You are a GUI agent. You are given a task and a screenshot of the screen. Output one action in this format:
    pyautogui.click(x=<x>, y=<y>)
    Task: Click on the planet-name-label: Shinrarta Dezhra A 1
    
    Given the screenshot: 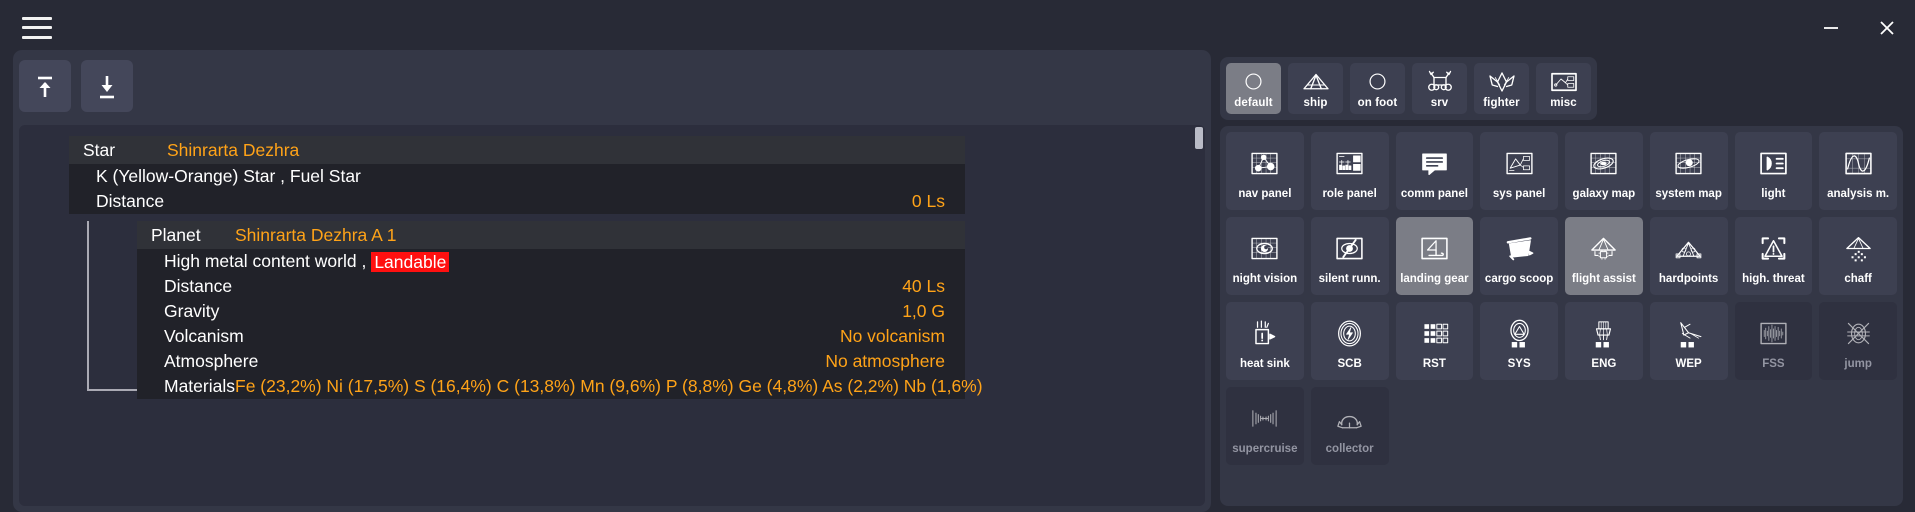 What is the action you would take?
    pyautogui.click(x=316, y=234)
    